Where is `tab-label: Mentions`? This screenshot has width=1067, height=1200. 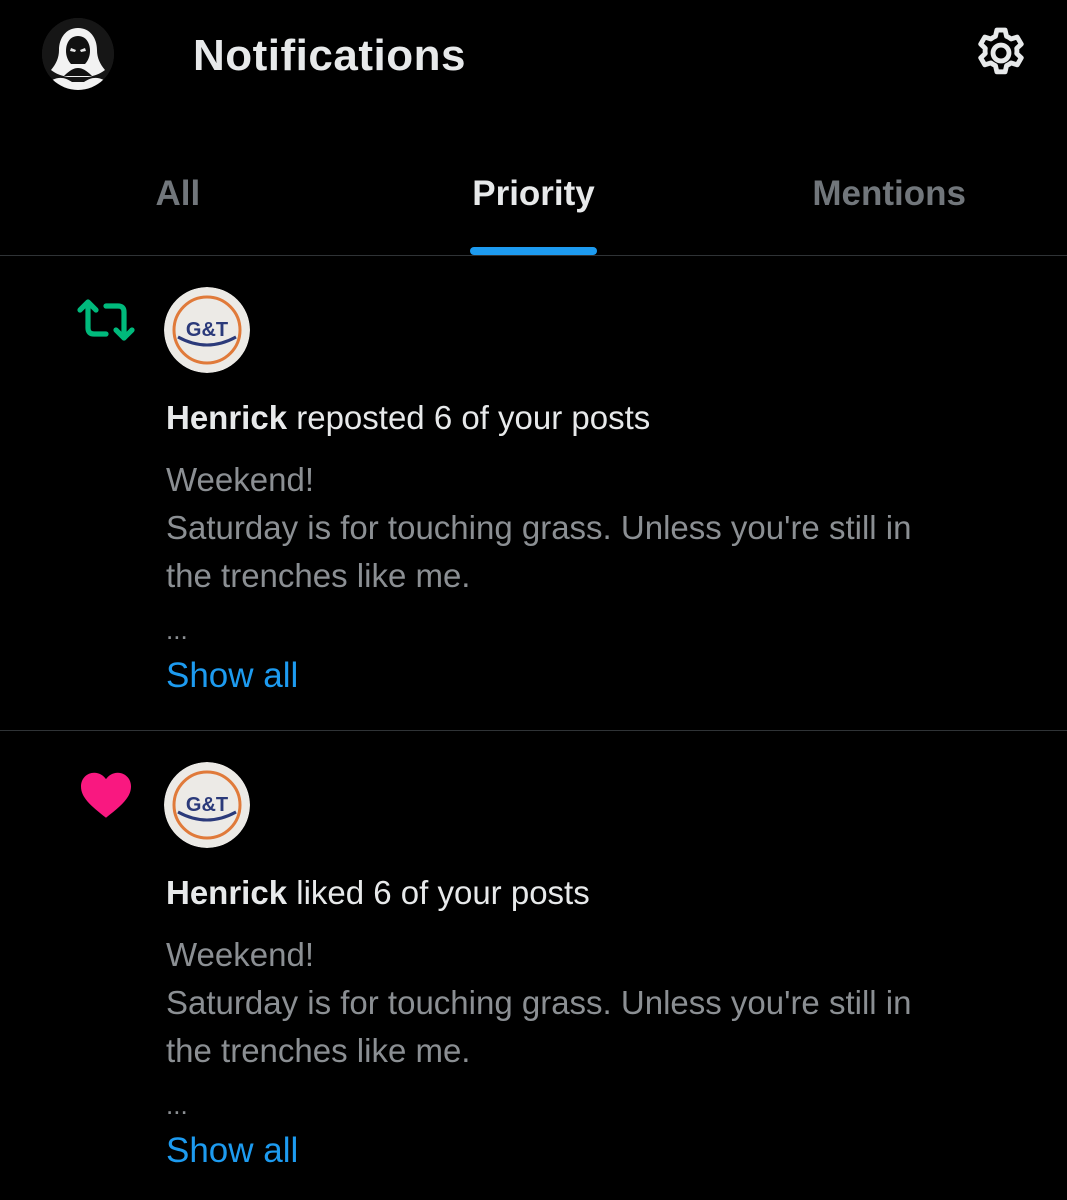 tab-label: Mentions is located at coordinates (889, 193).